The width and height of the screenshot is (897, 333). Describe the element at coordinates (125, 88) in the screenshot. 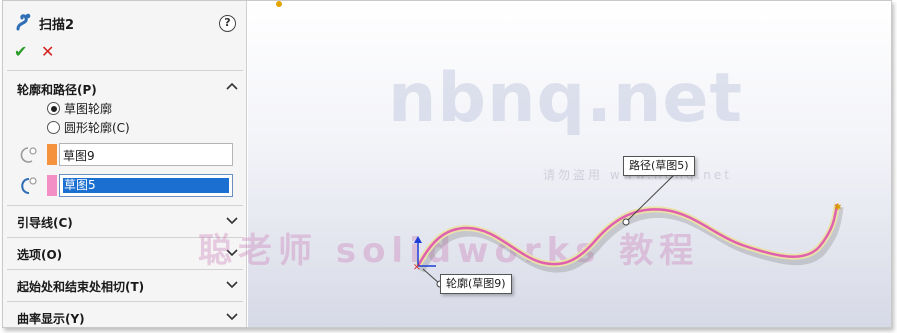

I see `section-profile-path-header: 轮廓和路径(P)` at that location.